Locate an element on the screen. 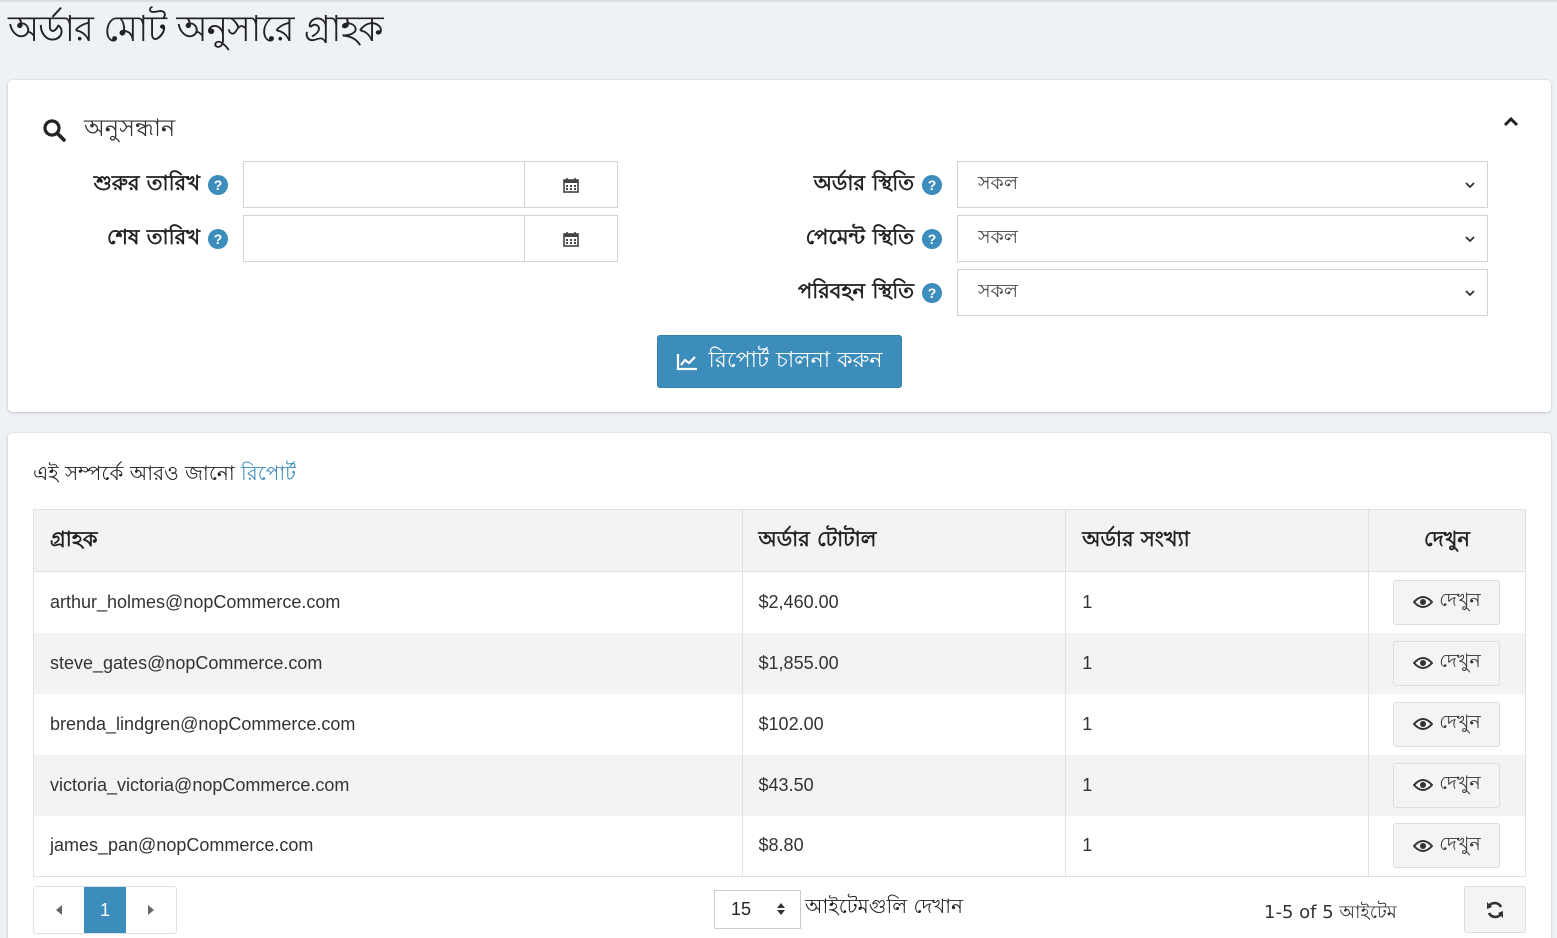 The image size is (1557, 938). page-title: অর্ডার মোট অনুসারে গ্রাহক is located at coordinates (196, 29).